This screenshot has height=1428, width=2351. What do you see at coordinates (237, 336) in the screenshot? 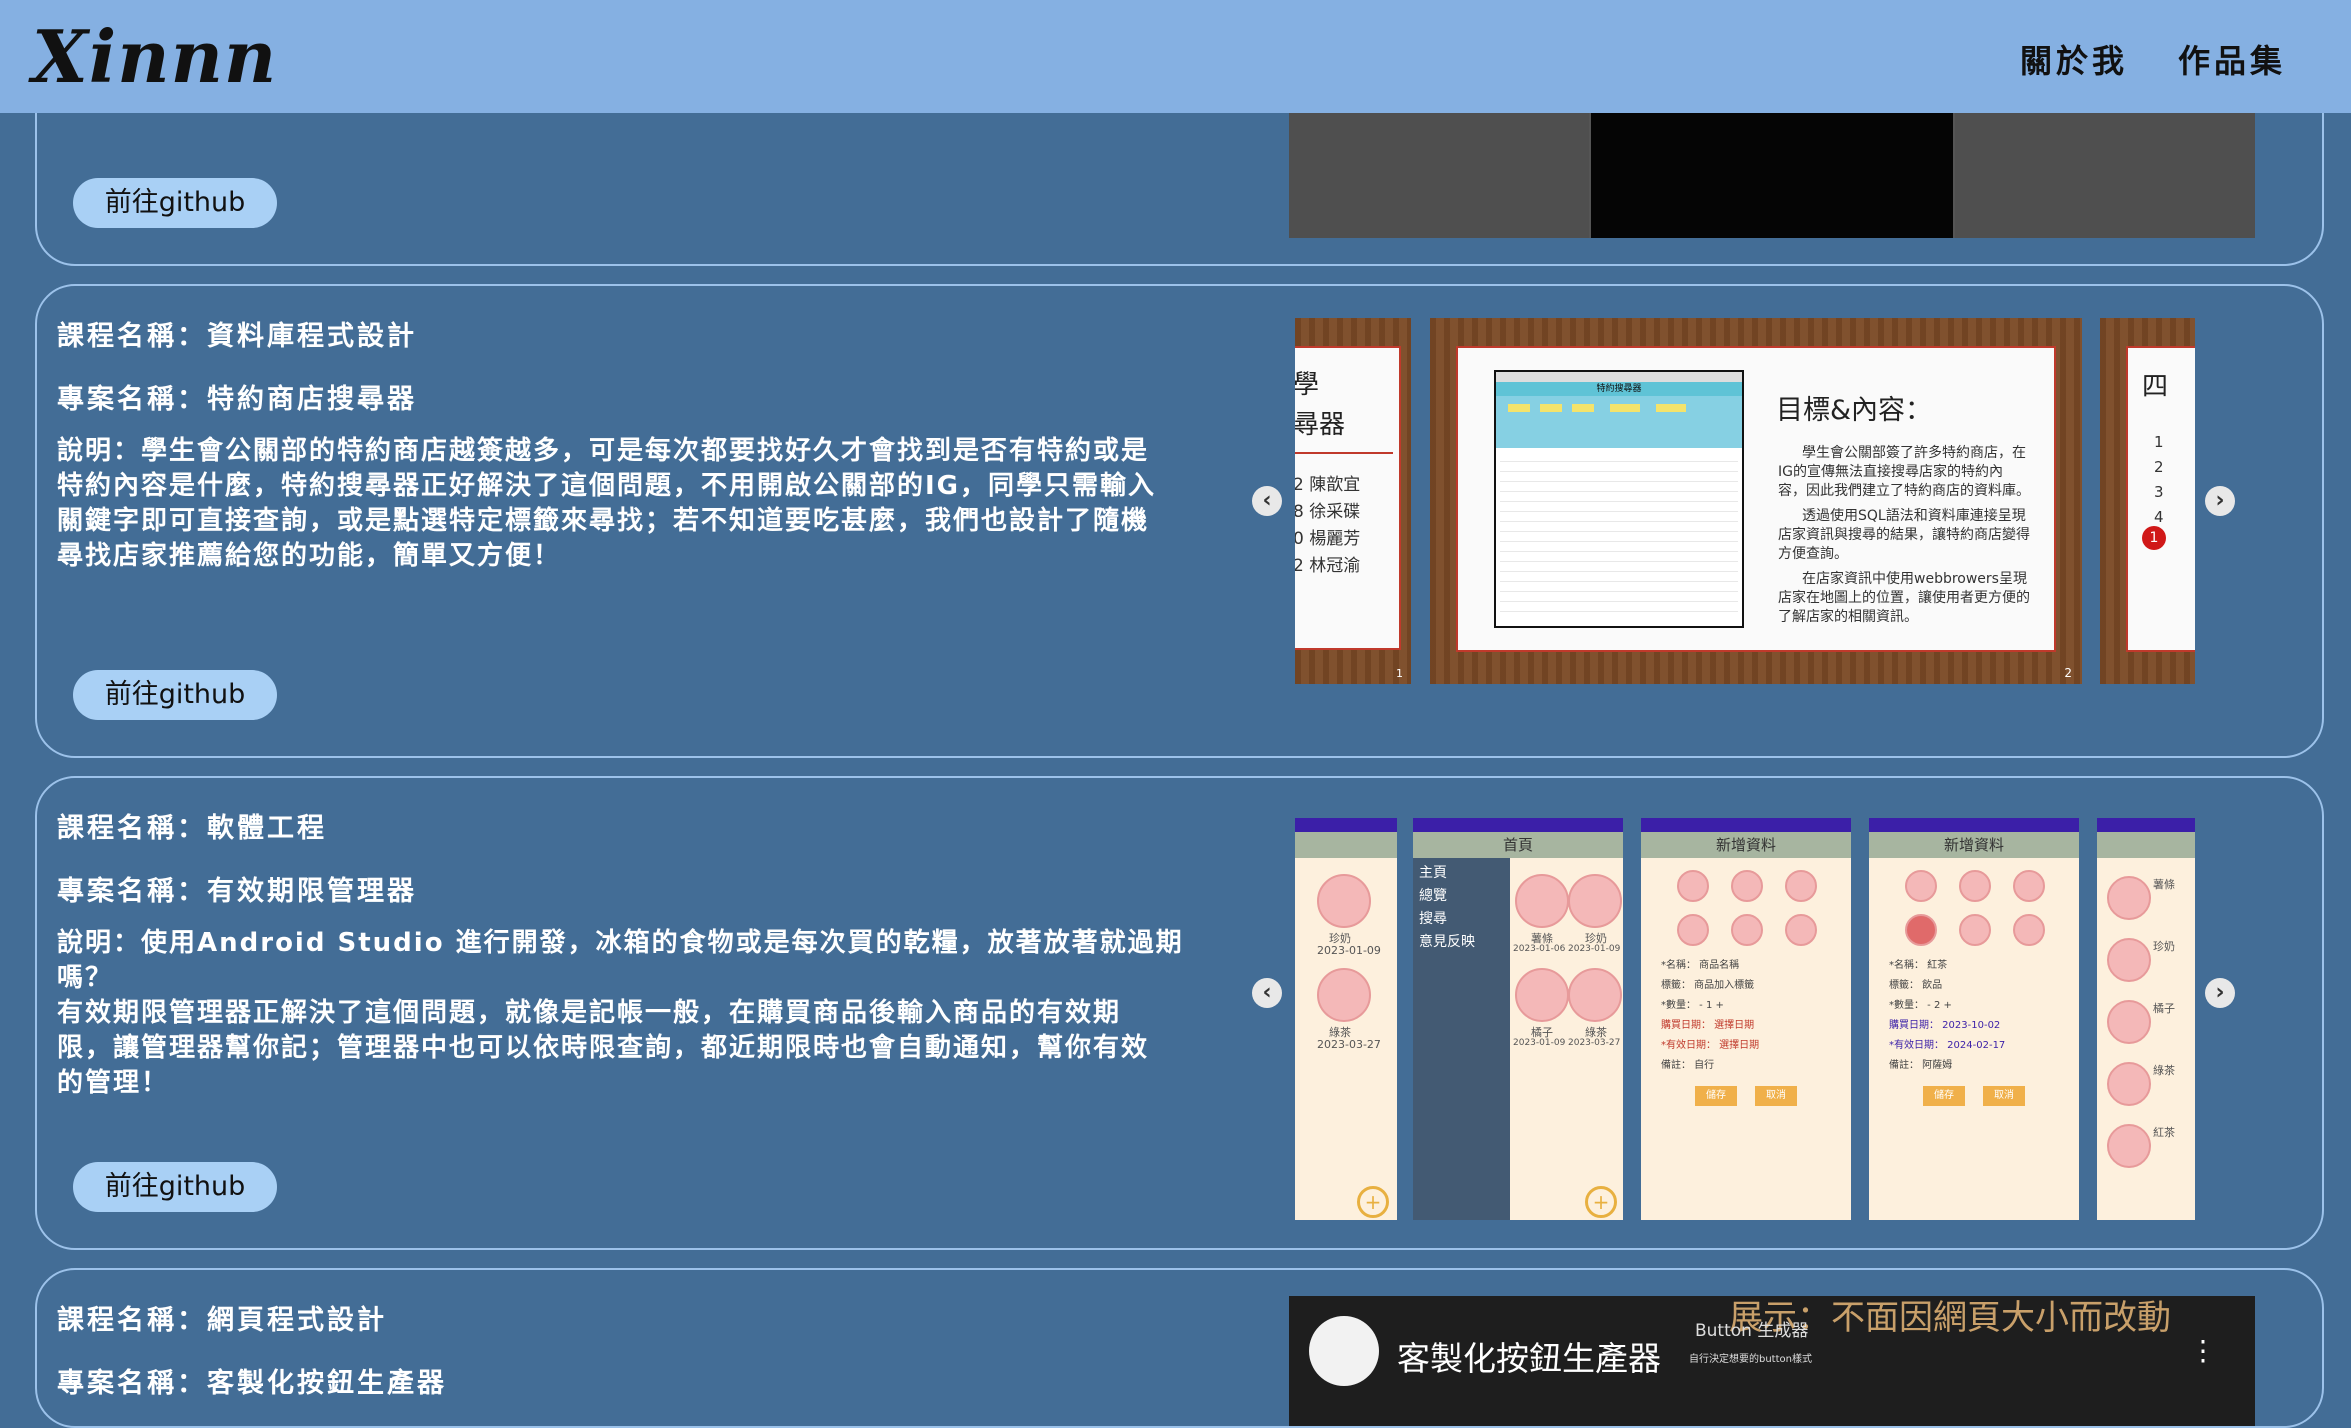
I see `course-name: 課程名稱：資料庫程式設計` at bounding box center [237, 336].